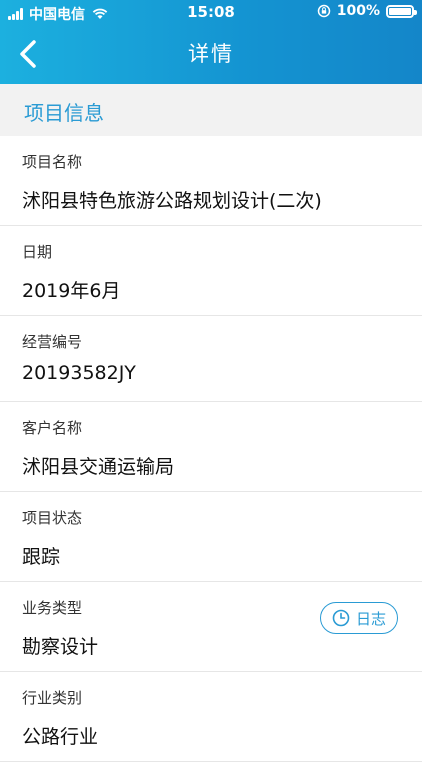  Describe the element at coordinates (401, 11) in the screenshot. I see `battery-icon` at that location.